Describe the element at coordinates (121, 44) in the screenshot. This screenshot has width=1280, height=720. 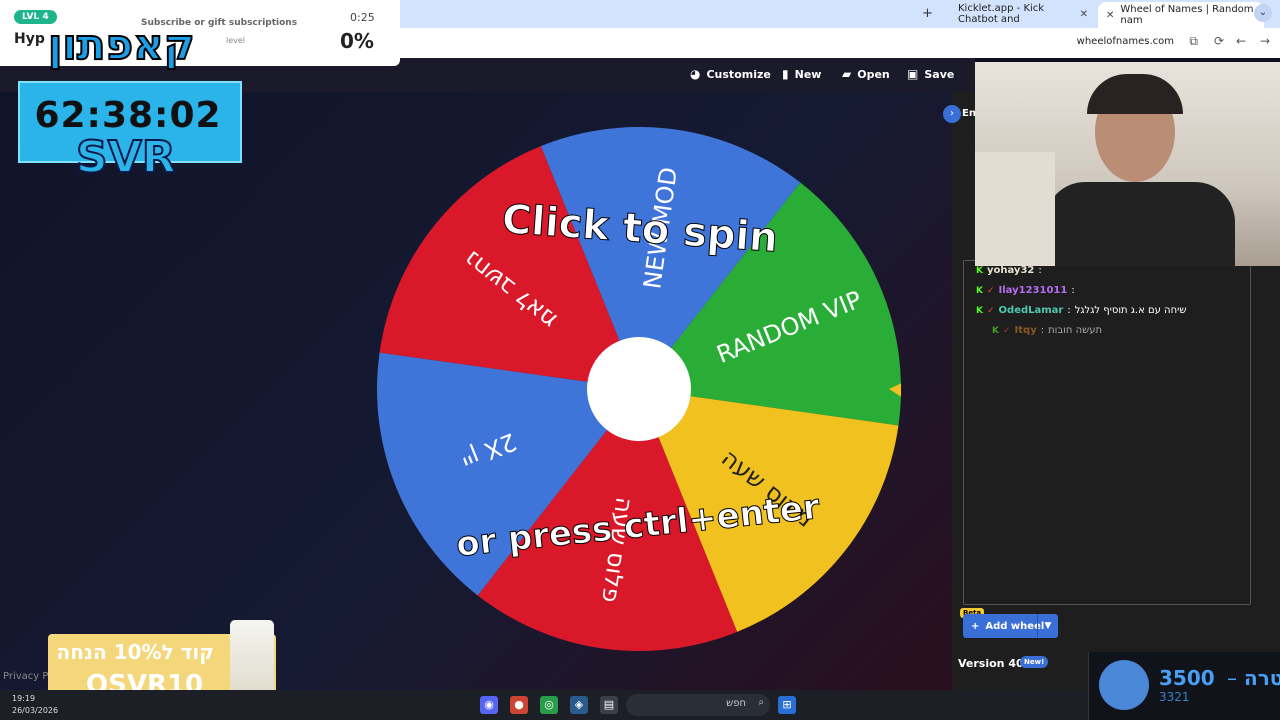
I see `stream-logo: קאפתון` at that location.